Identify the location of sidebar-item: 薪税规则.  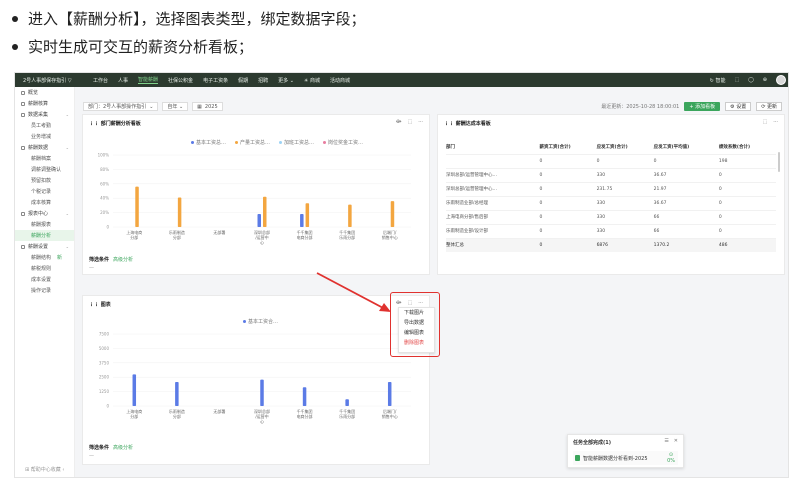
(44, 268).